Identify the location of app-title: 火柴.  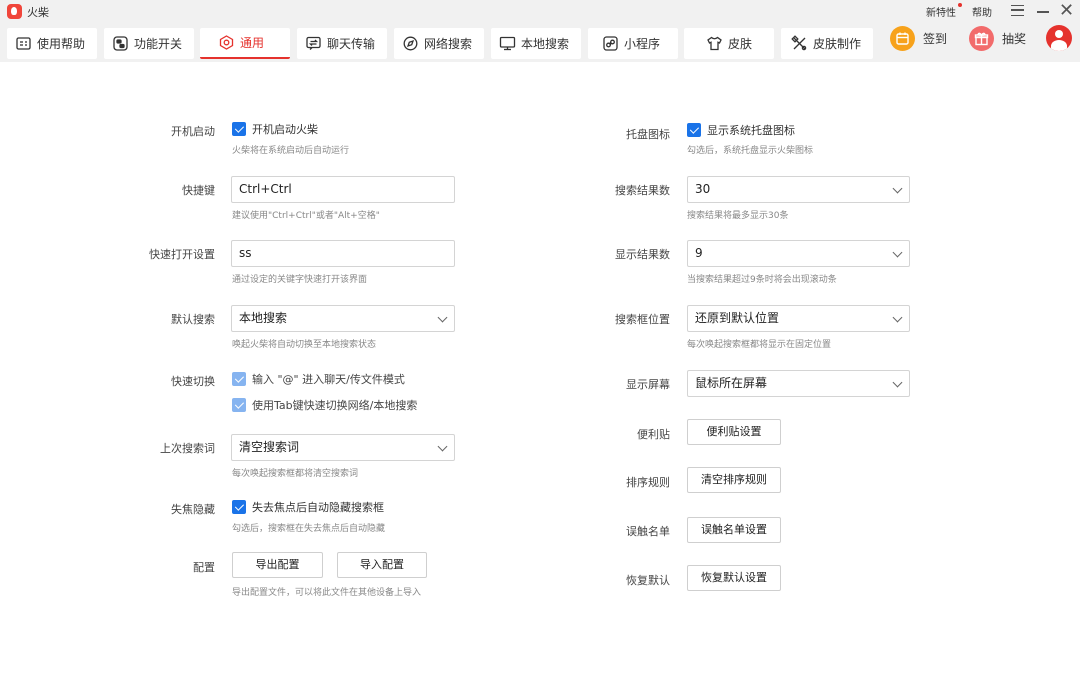
(38, 12).